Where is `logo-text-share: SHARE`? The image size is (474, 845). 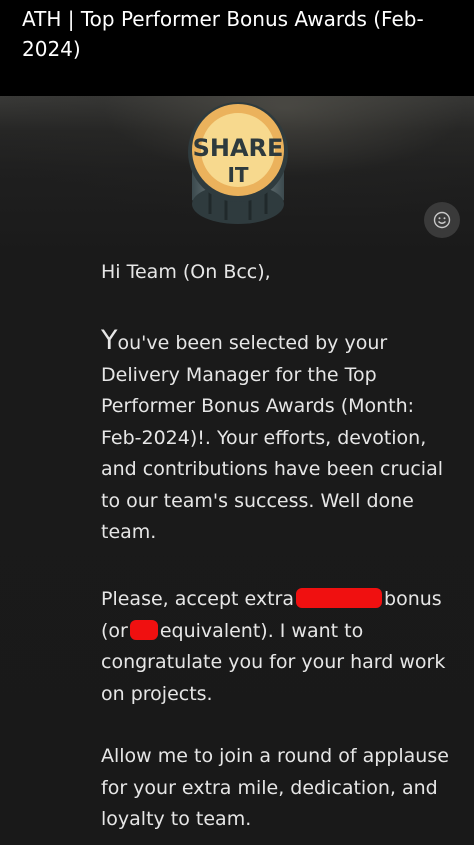
logo-text-share: SHARE is located at coordinates (238, 148).